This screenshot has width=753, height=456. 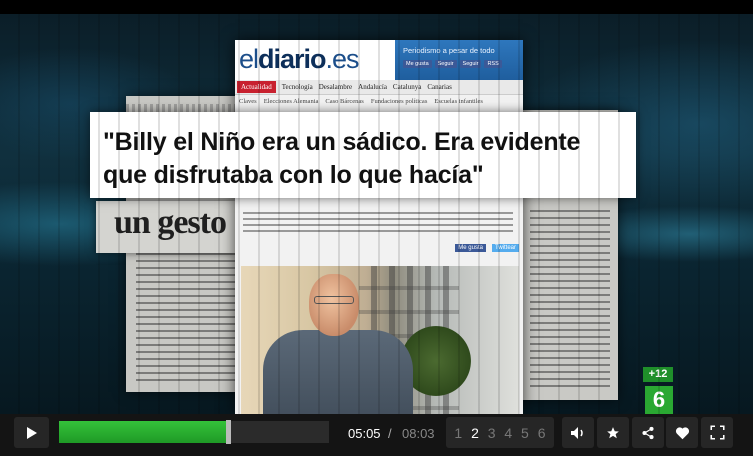 What do you see at coordinates (256, 87) in the screenshot?
I see `nav-item: Actualidad` at bounding box center [256, 87].